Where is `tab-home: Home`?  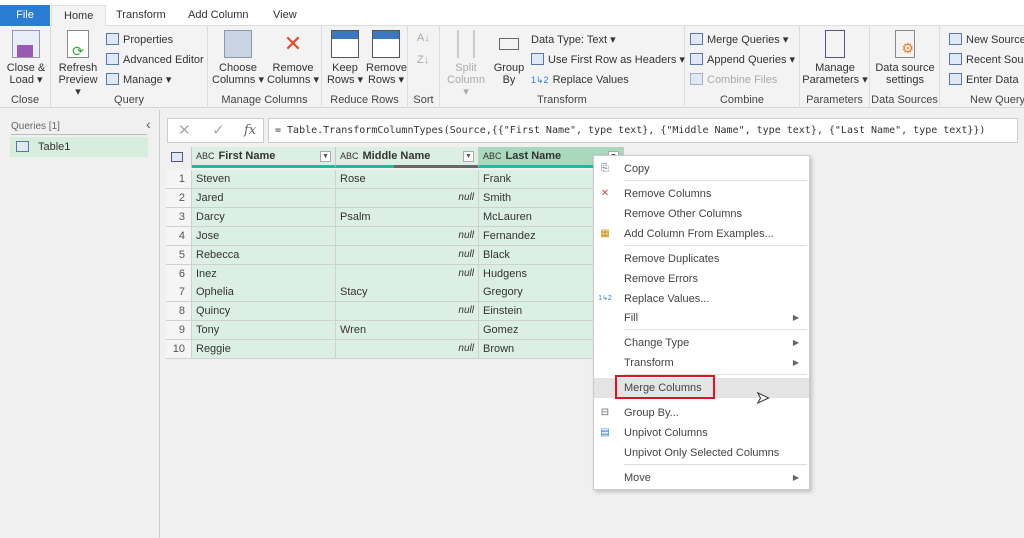
tab-home: Home is located at coordinates (79, 15).